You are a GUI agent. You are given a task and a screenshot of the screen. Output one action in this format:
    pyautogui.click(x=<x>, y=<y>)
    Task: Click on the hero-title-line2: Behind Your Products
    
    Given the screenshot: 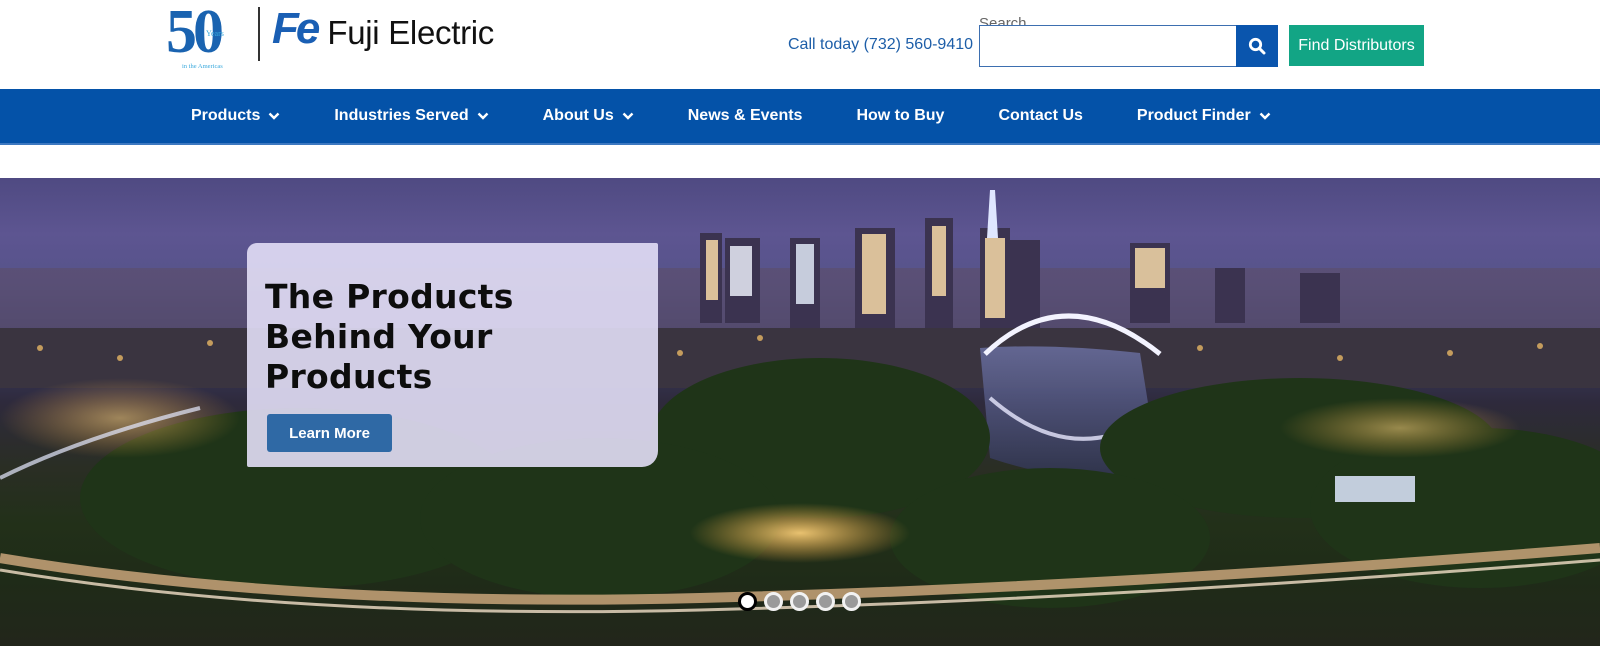 What is the action you would take?
    pyautogui.click(x=379, y=356)
    